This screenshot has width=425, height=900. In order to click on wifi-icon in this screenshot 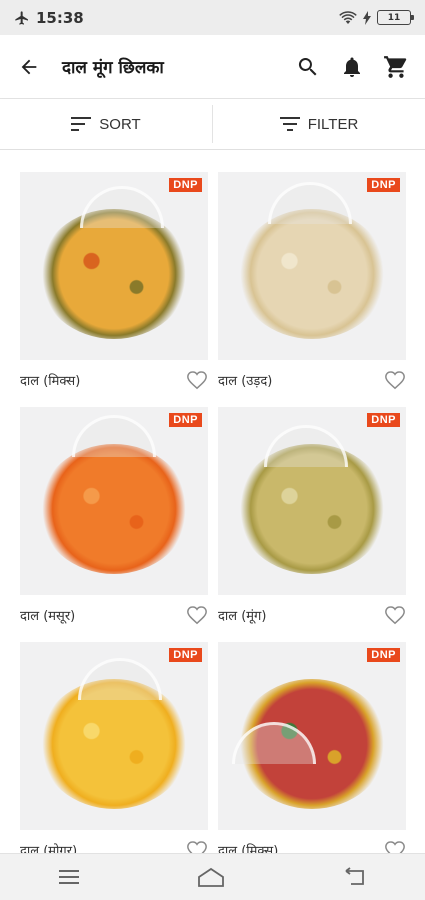, I will do `click(348, 17)`.